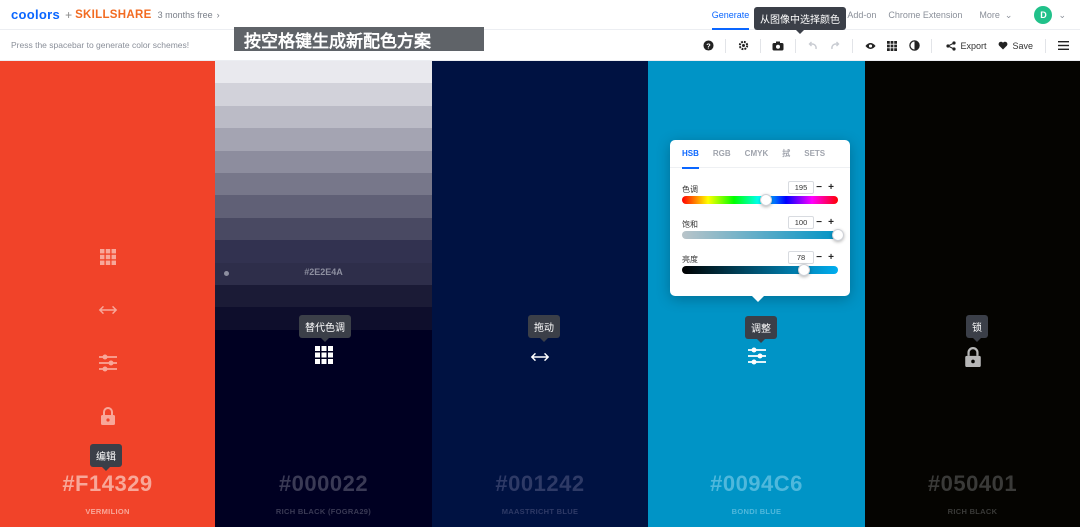  Describe the element at coordinates (819, 222) in the screenshot. I see `saturation-minus-button: −` at that location.